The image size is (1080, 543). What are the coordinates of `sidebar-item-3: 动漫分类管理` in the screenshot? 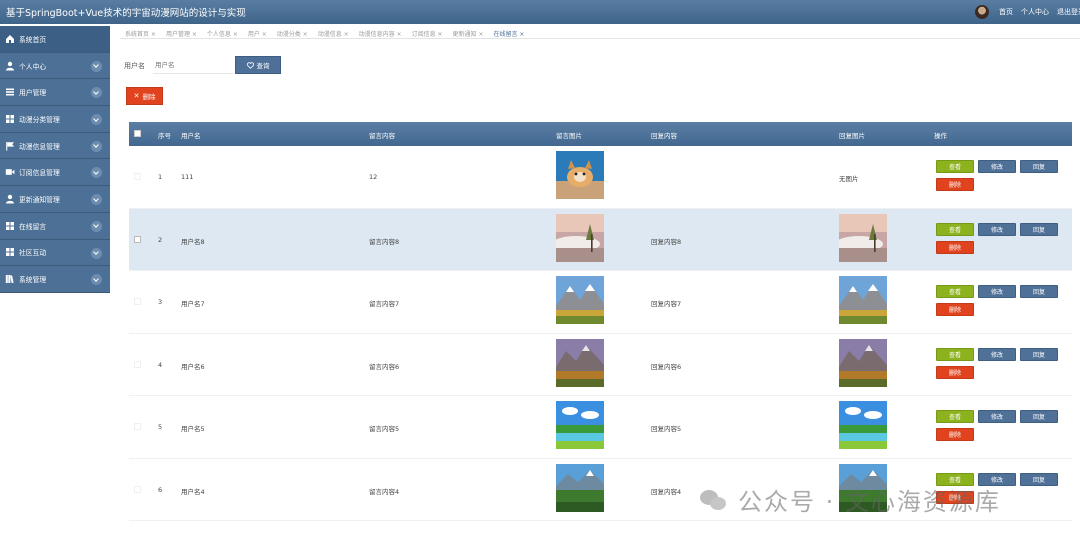 It's located at (55, 119).